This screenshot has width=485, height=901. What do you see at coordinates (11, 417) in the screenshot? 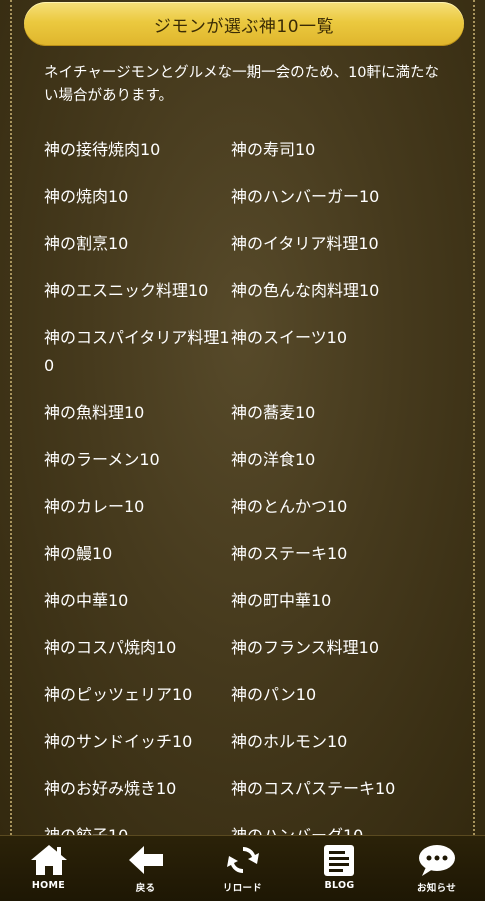
I see `left-border-decoration` at bounding box center [11, 417].